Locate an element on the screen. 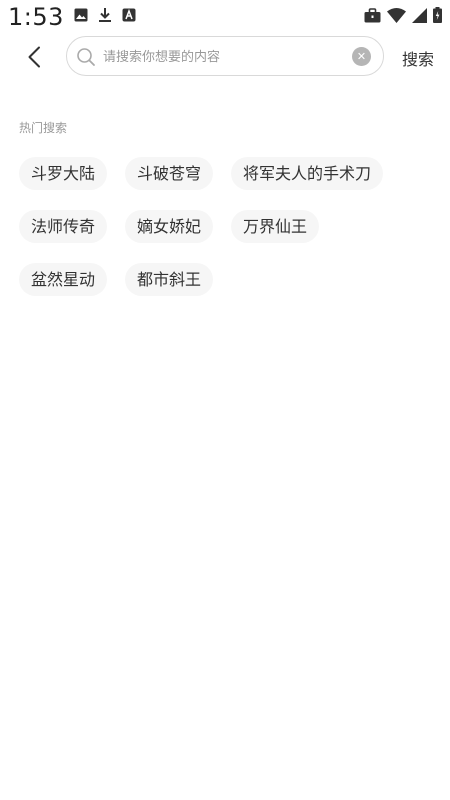 Image resolution: width=450 pixels, height=800 pixels. search-button: 搜索 is located at coordinates (418, 58).